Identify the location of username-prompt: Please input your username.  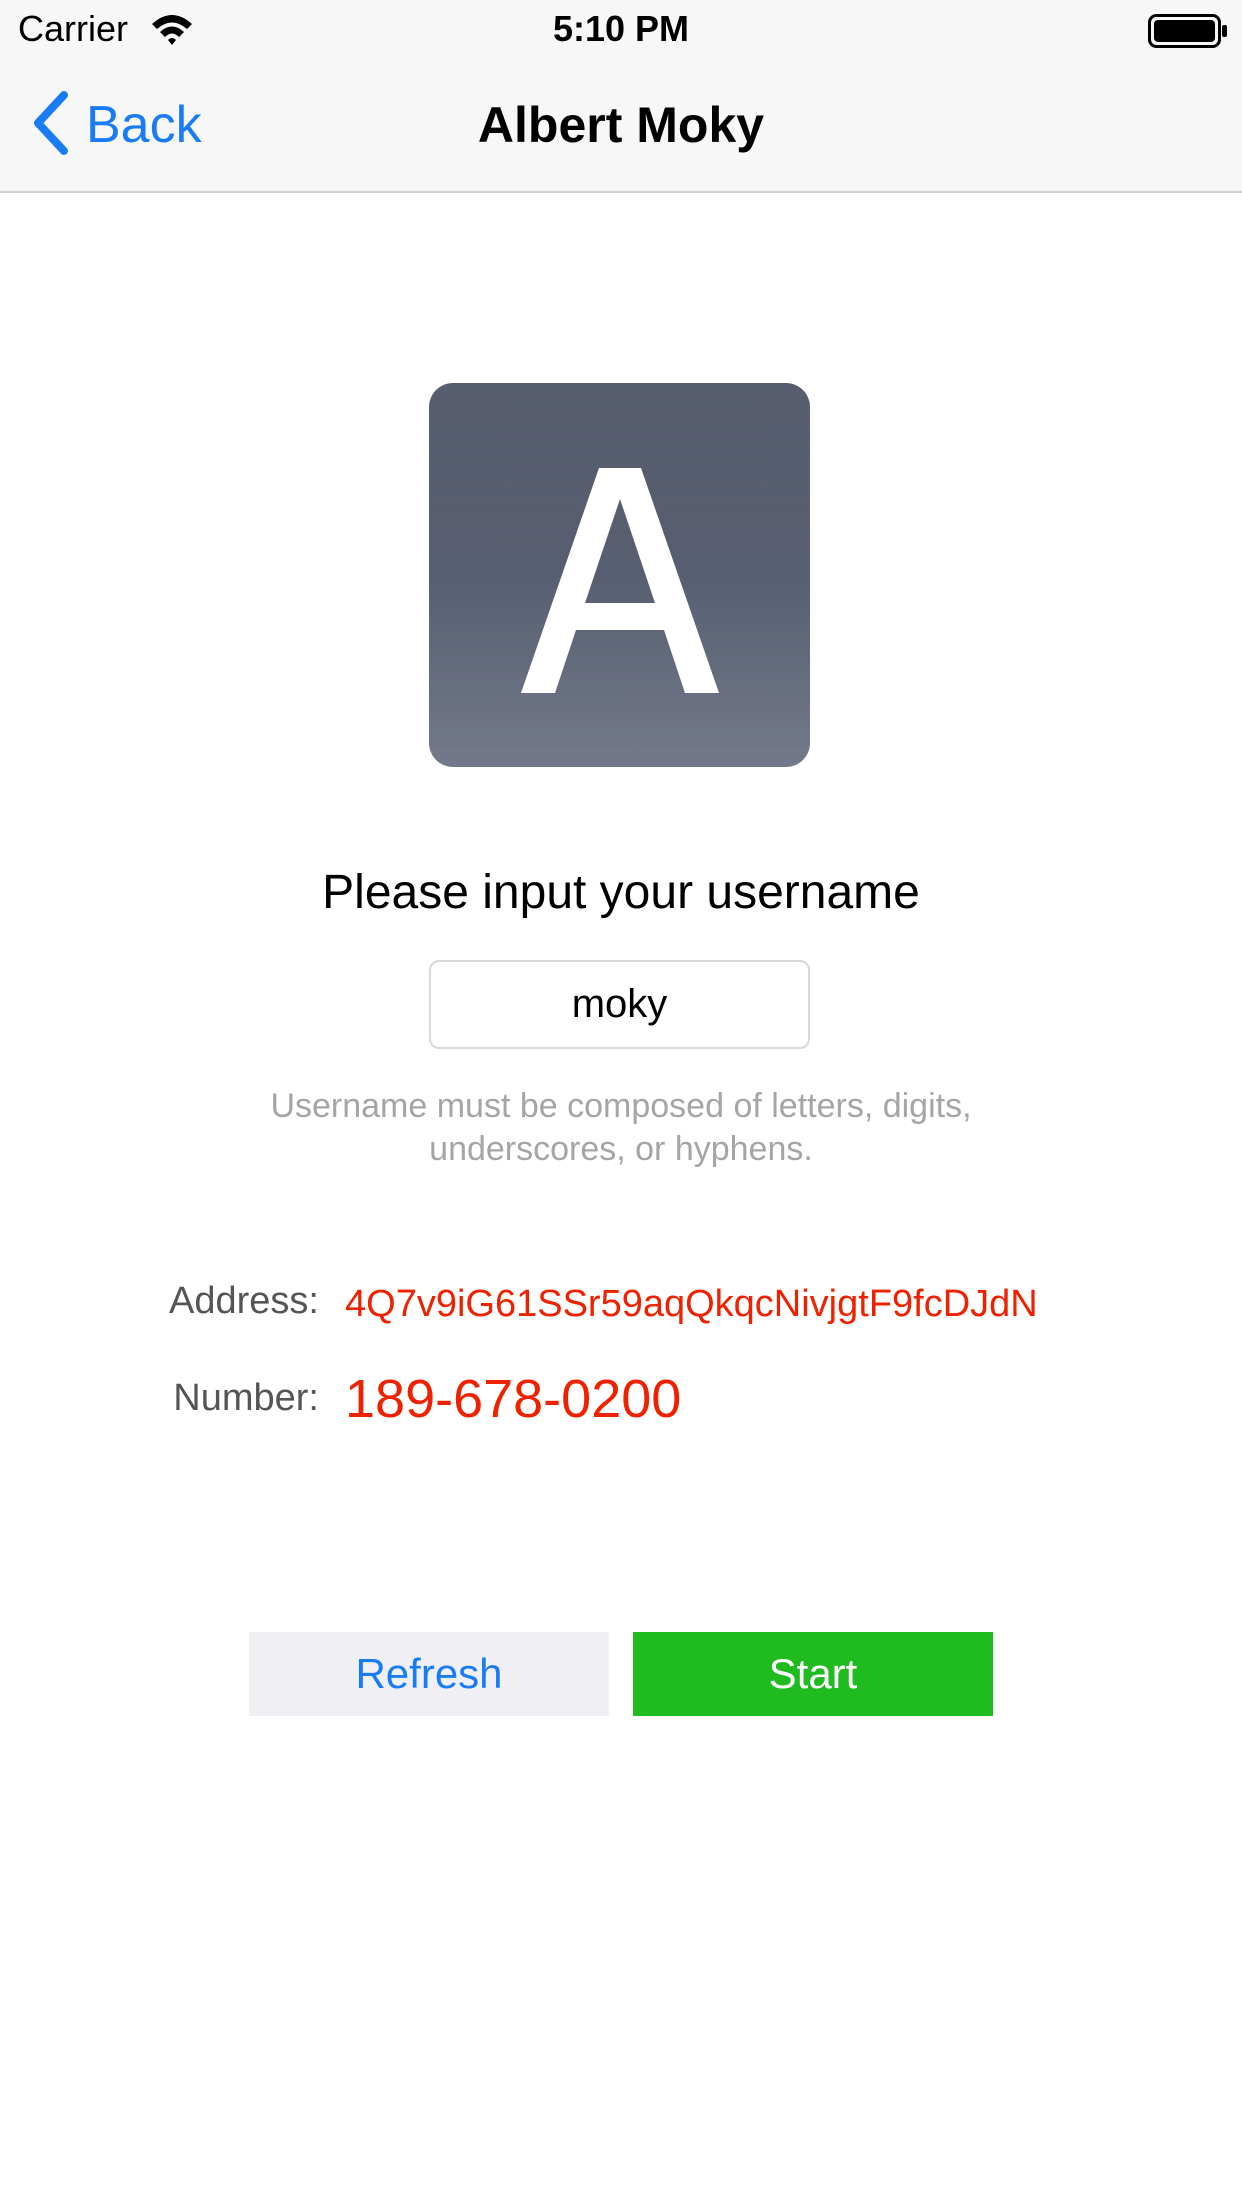
(621, 892).